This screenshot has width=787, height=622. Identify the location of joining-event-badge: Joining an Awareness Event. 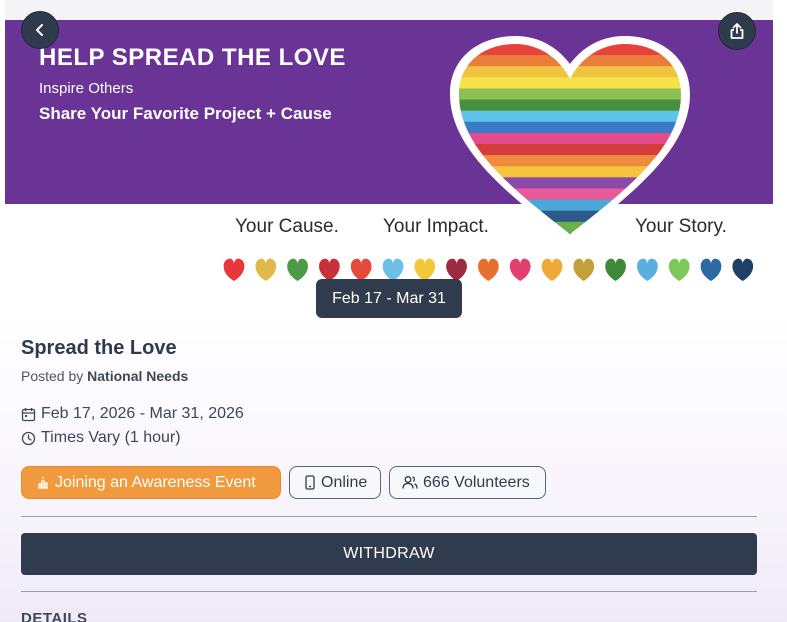
(151, 482).